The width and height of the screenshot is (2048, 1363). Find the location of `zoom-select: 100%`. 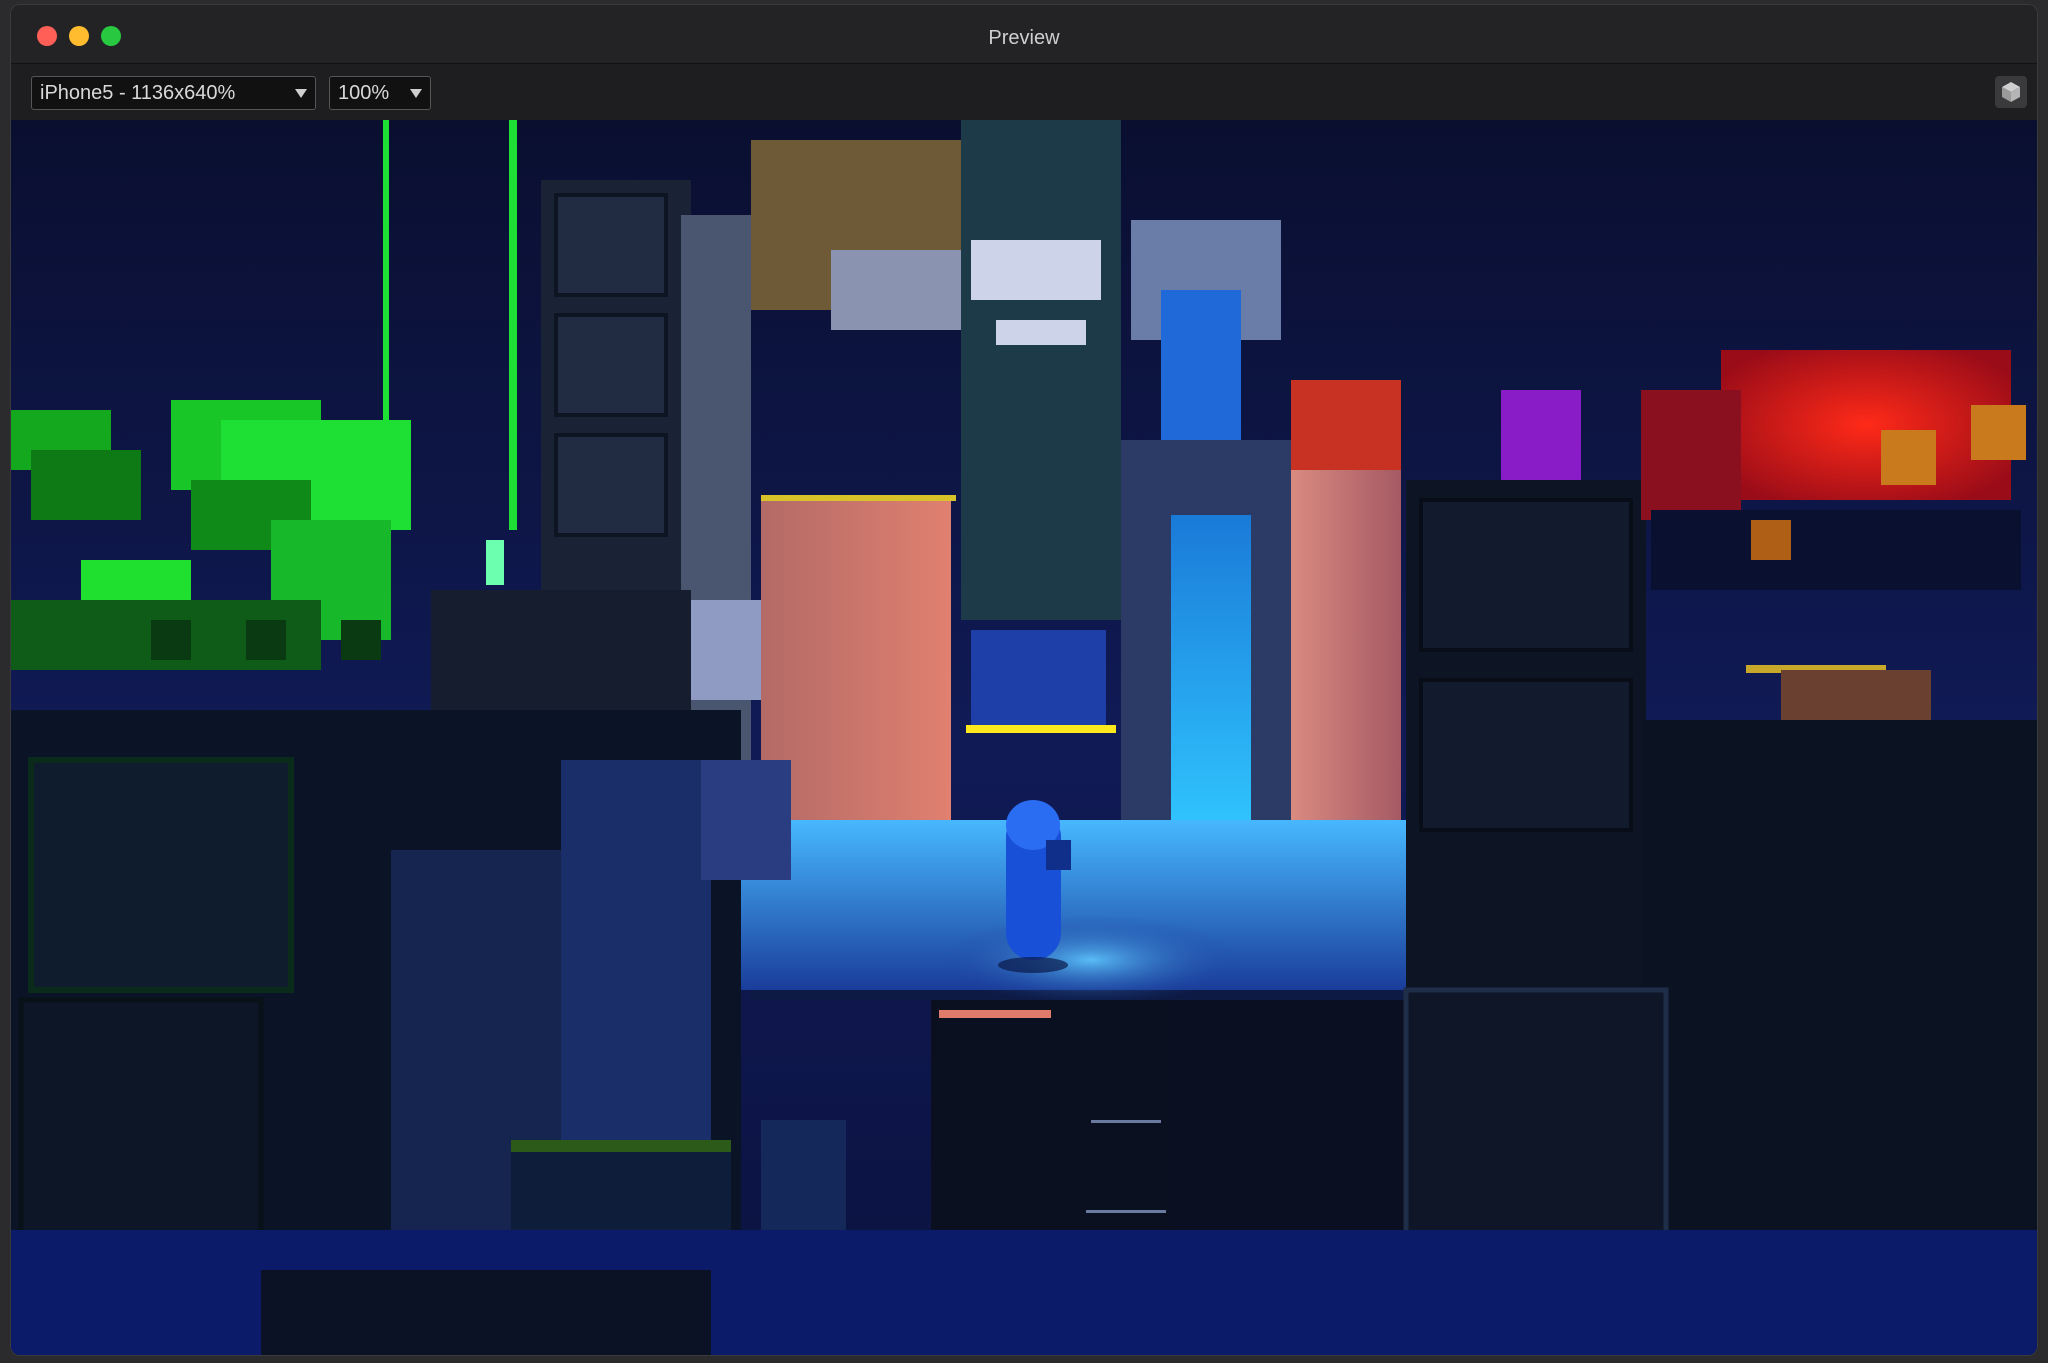

zoom-select: 100% is located at coordinates (380, 93).